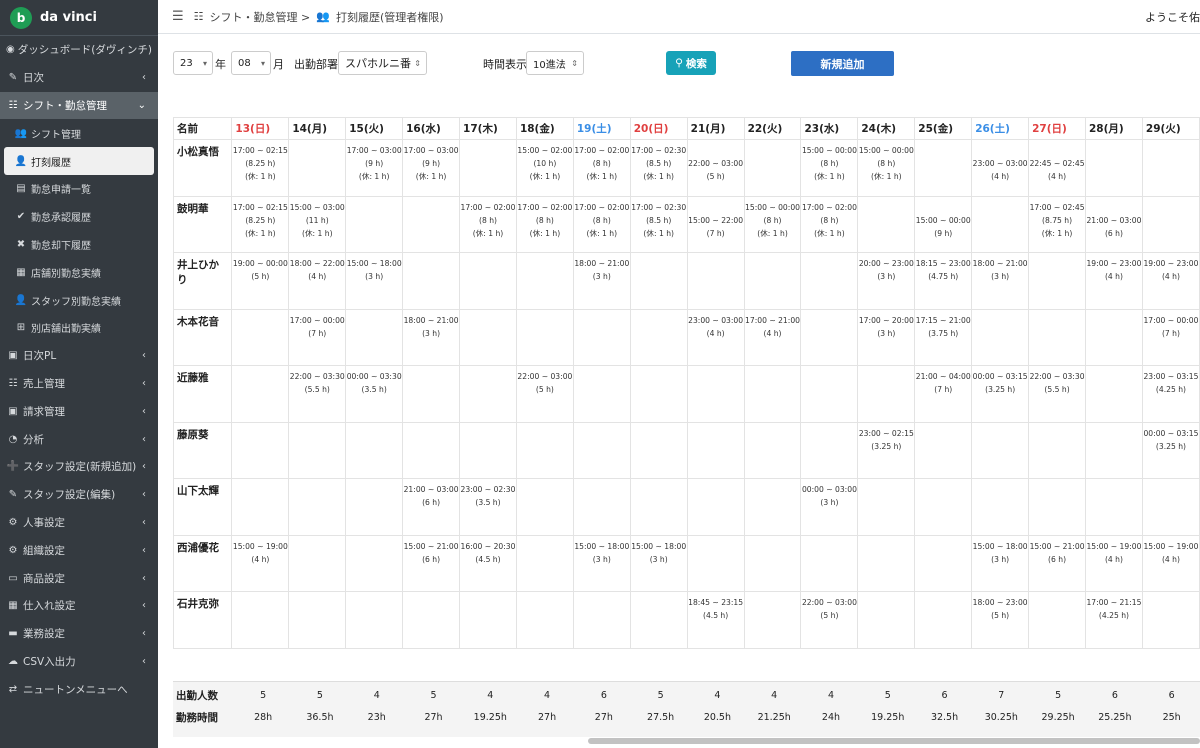 The height and width of the screenshot is (748, 1200). Describe the element at coordinates (886, 450) in the screenshot. I see `shift-cell: 23:00 ~ 02:15 (3.25 h)` at that location.